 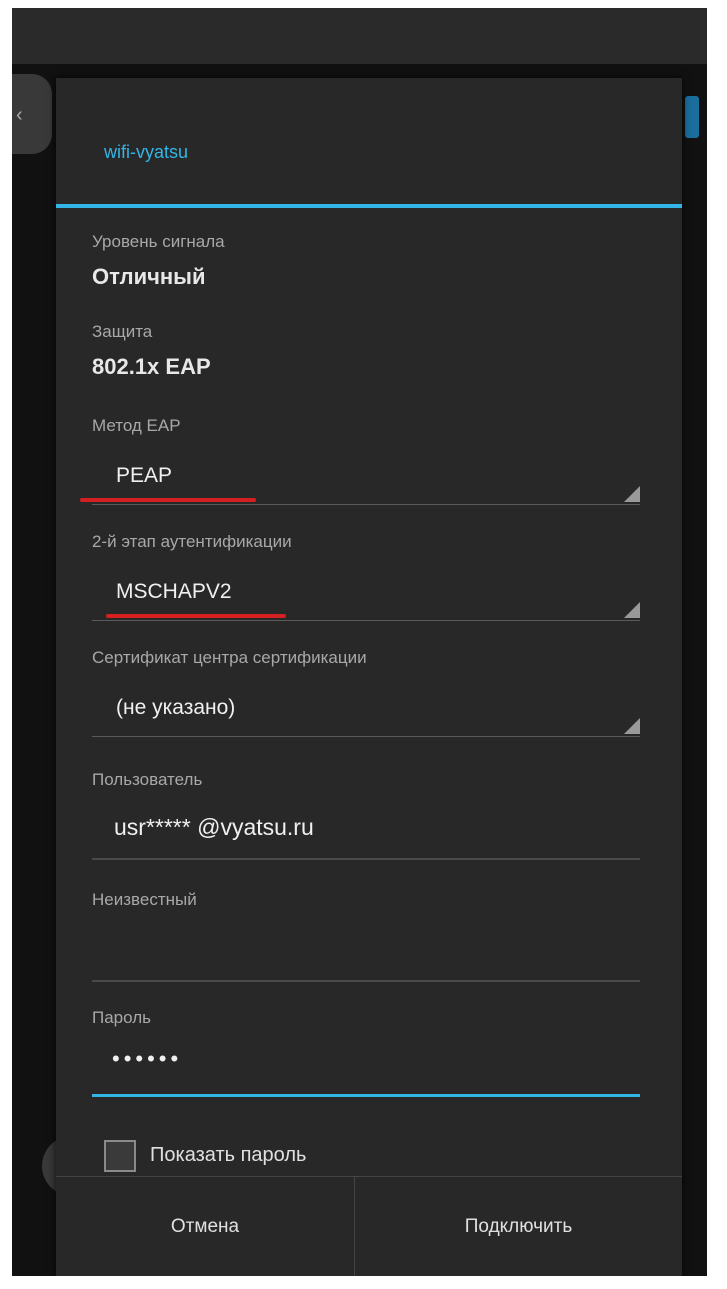 I want to click on phase2-value: MSCHAPV2, so click(x=174, y=591).